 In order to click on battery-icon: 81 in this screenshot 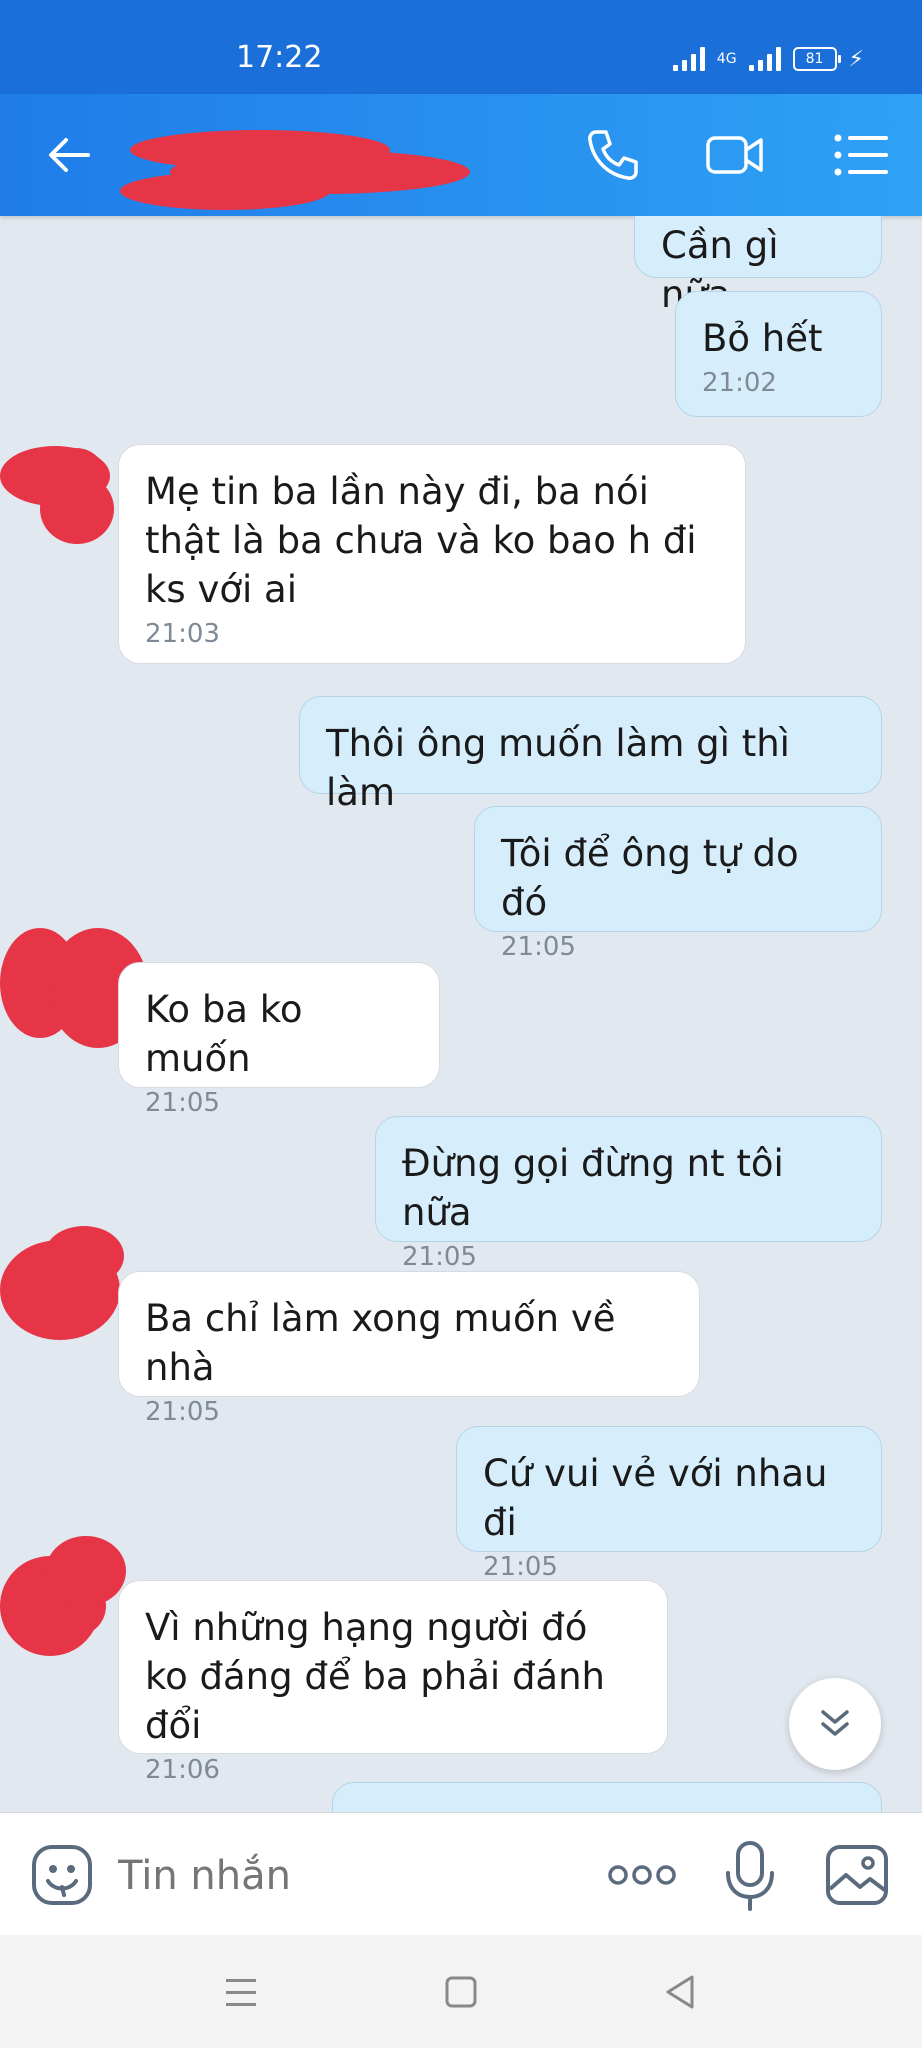, I will do `click(816, 59)`.